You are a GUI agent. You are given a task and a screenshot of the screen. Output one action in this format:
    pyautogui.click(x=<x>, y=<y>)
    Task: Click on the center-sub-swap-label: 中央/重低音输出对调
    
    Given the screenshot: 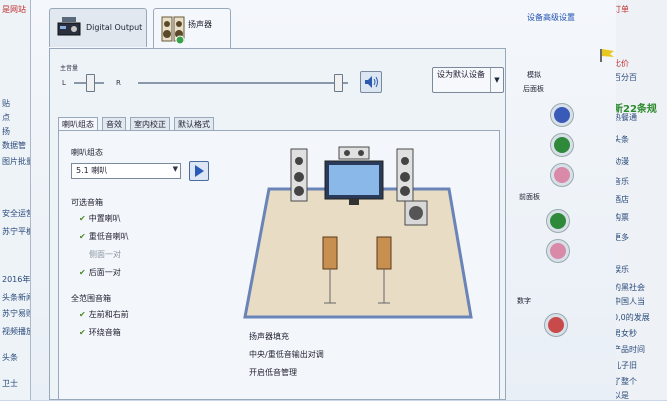 What is the action you would take?
    pyautogui.click(x=286, y=354)
    